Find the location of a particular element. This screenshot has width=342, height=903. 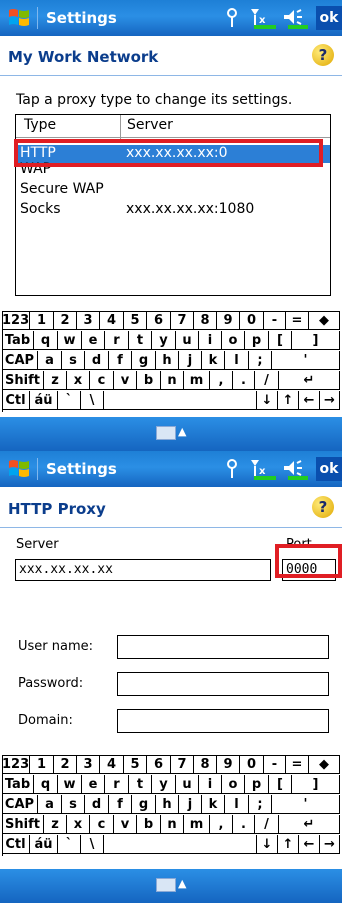

antenna-icon is located at coordinates (232, 469).